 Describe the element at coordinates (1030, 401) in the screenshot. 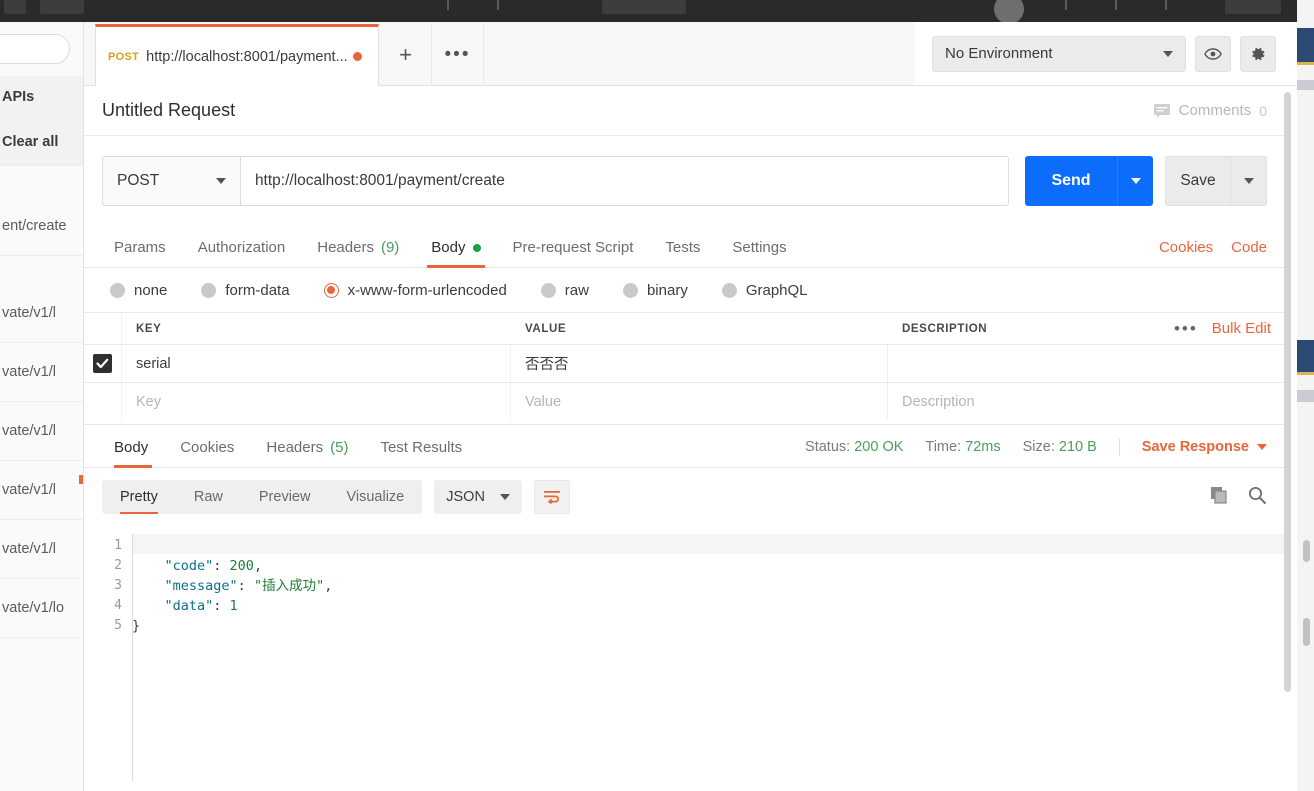

I see `new-description-input: Description` at that location.